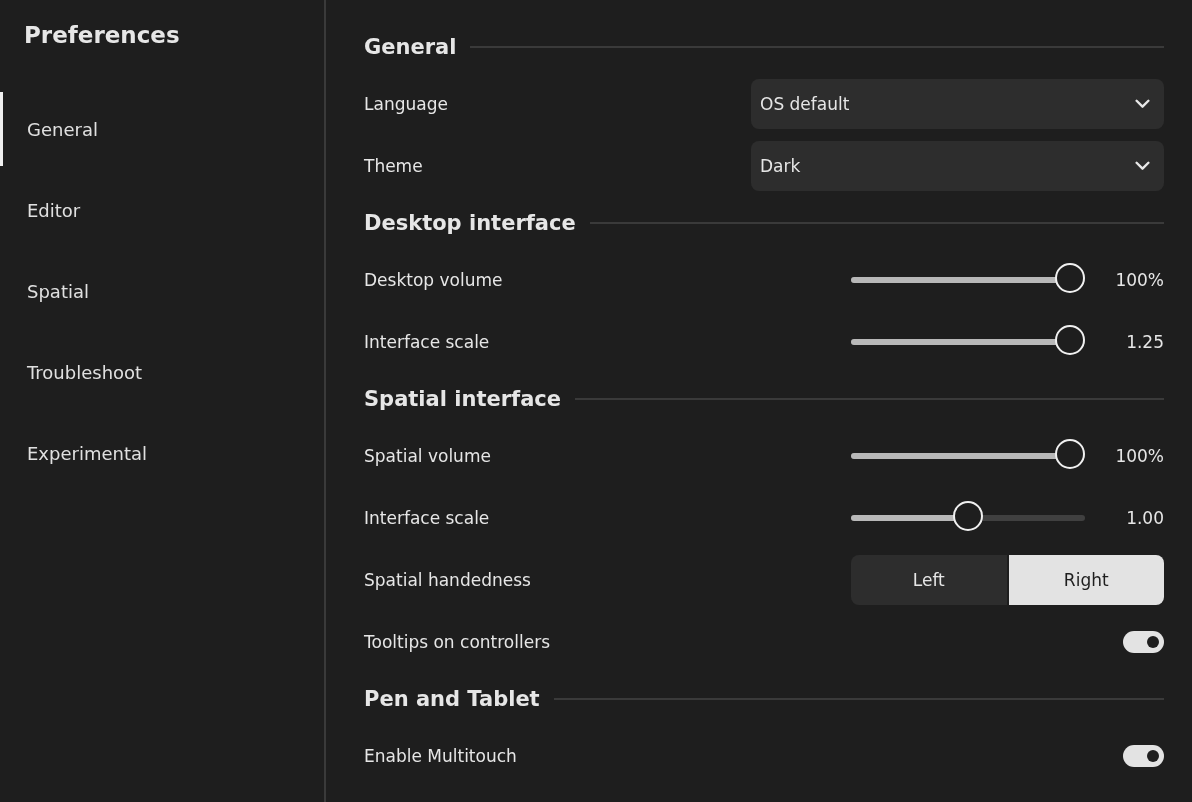 Image resolution: width=1192 pixels, height=802 pixels. Describe the element at coordinates (1144, 518) in the screenshot. I see `slider-value: 1.00` at that location.